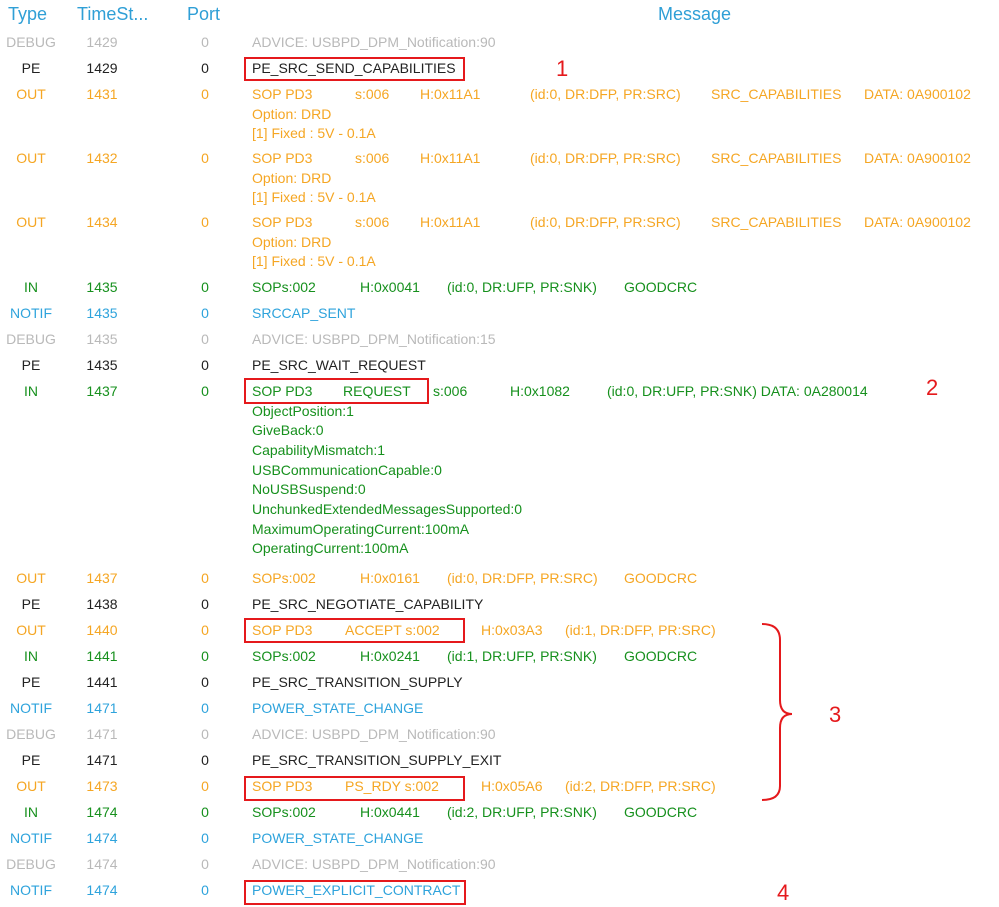  Describe the element at coordinates (284, 656) in the screenshot. I see `log-message-field: SOPs:002` at that location.